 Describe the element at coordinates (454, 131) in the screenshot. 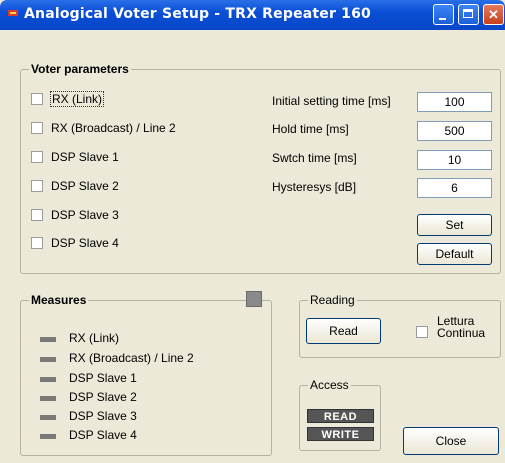

I see `hold-time-field` at that location.